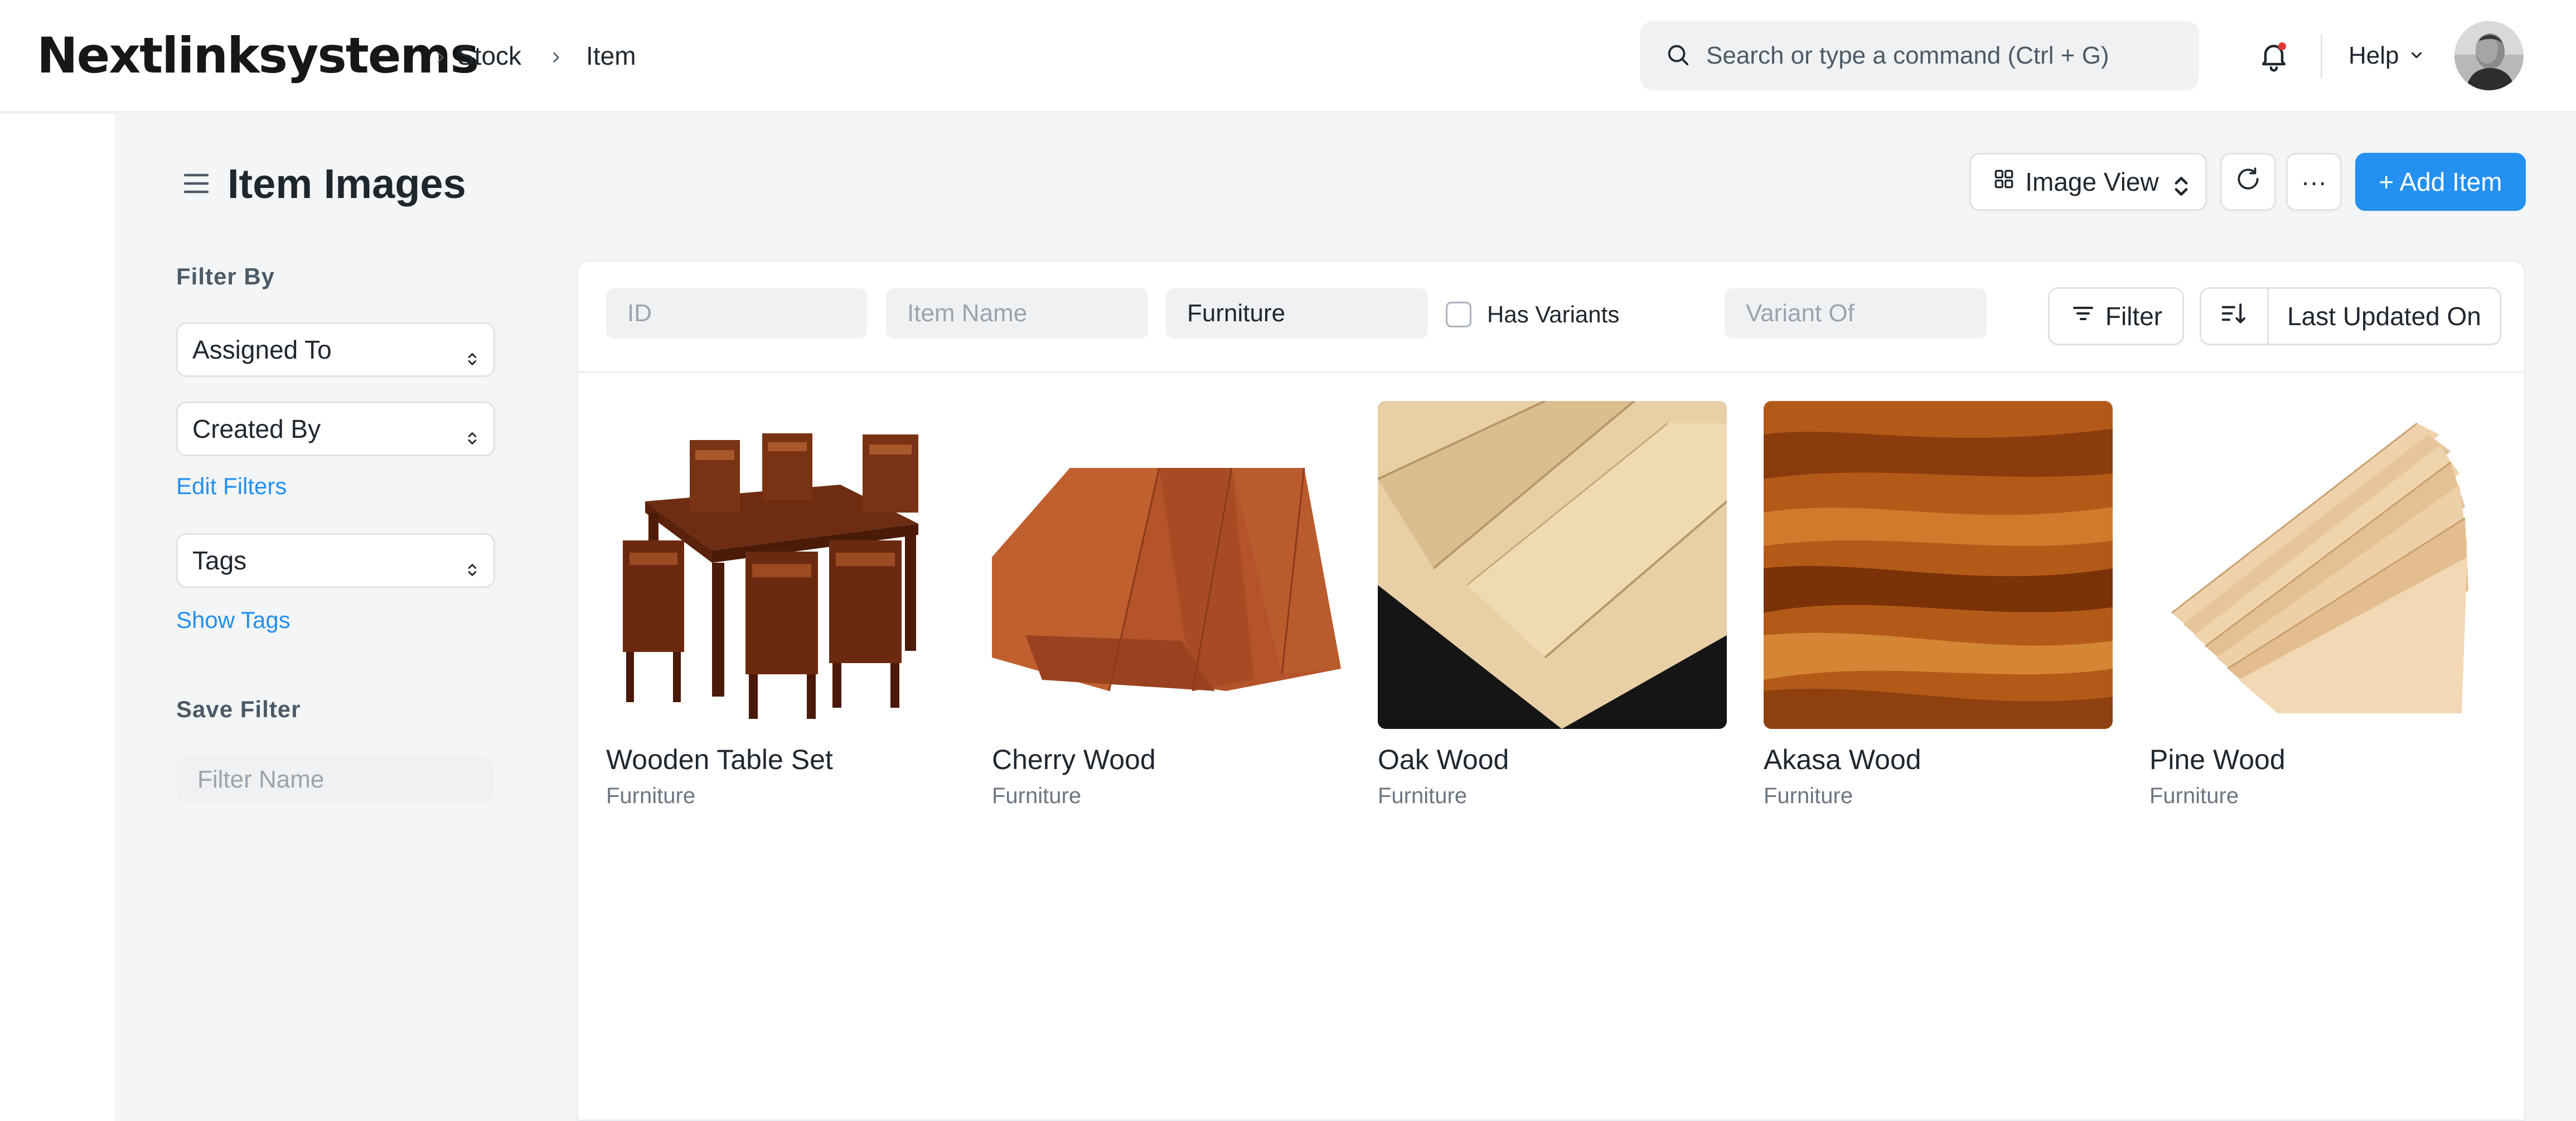  What do you see at coordinates (736, 313) in the screenshot?
I see `id-filter-input` at bounding box center [736, 313].